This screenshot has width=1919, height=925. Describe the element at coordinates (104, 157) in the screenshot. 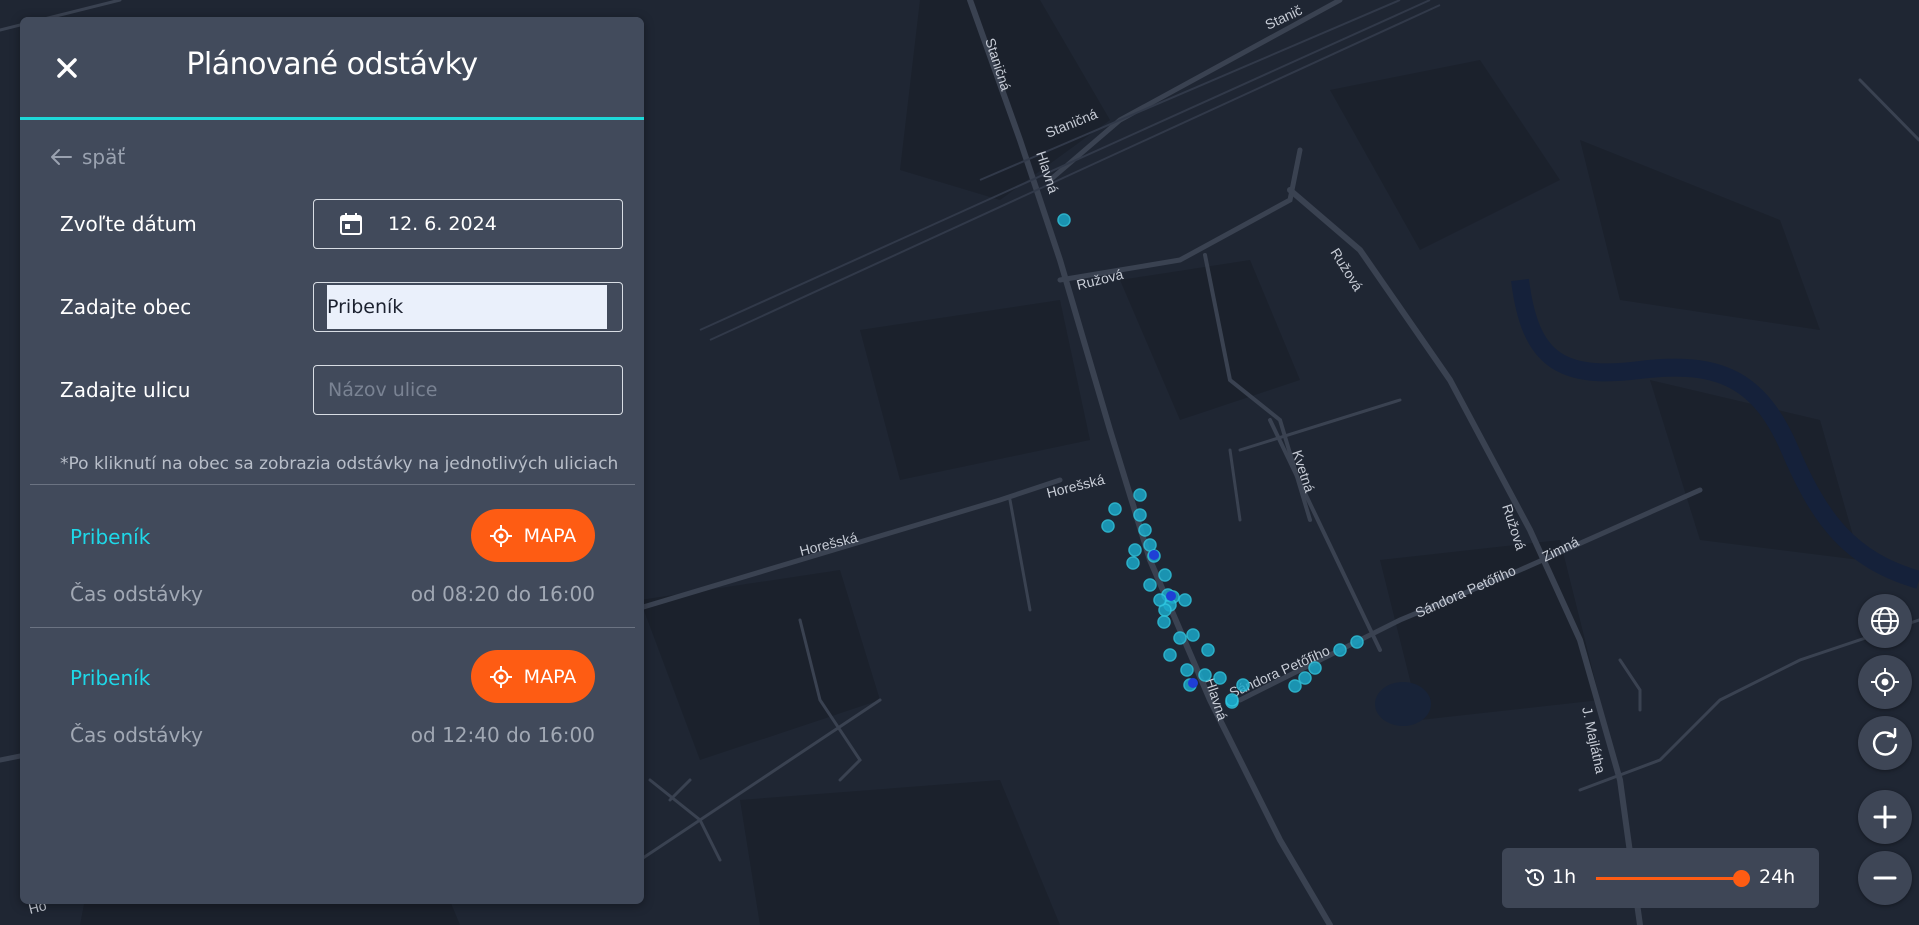

I see `back-label: späť` at that location.